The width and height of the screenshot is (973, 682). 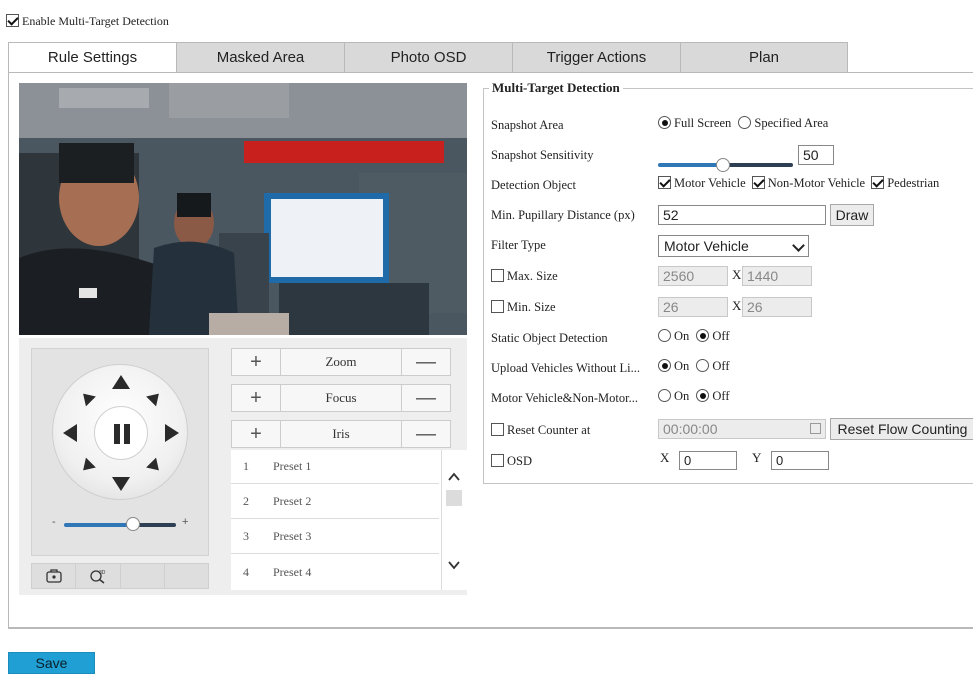 I want to click on reset-time-value: 00:00:00, so click(x=690, y=429).